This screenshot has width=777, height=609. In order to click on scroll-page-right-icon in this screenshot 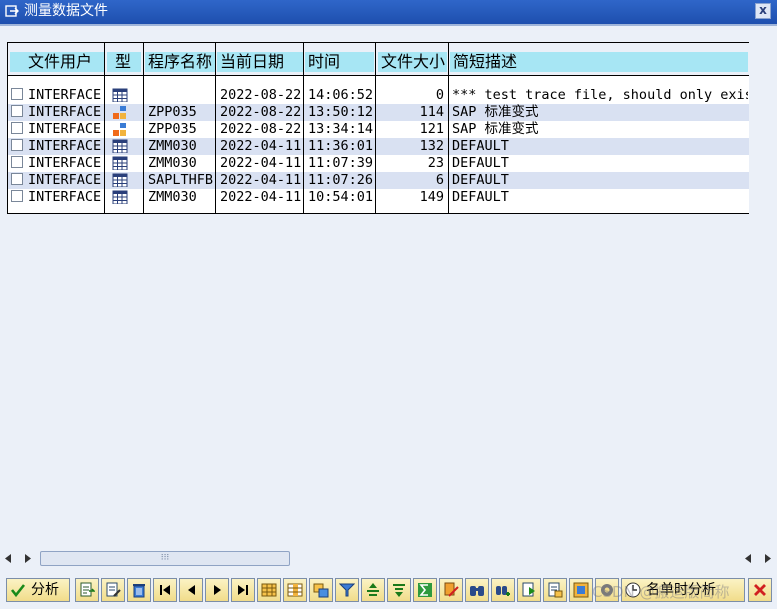, I will do `click(28, 558)`.